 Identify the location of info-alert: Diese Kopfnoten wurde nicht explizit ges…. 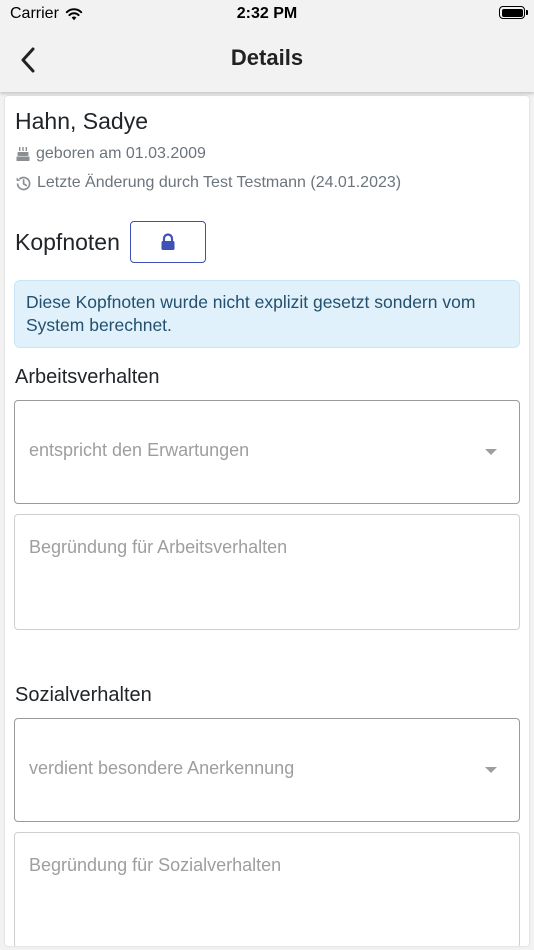
(267, 314).